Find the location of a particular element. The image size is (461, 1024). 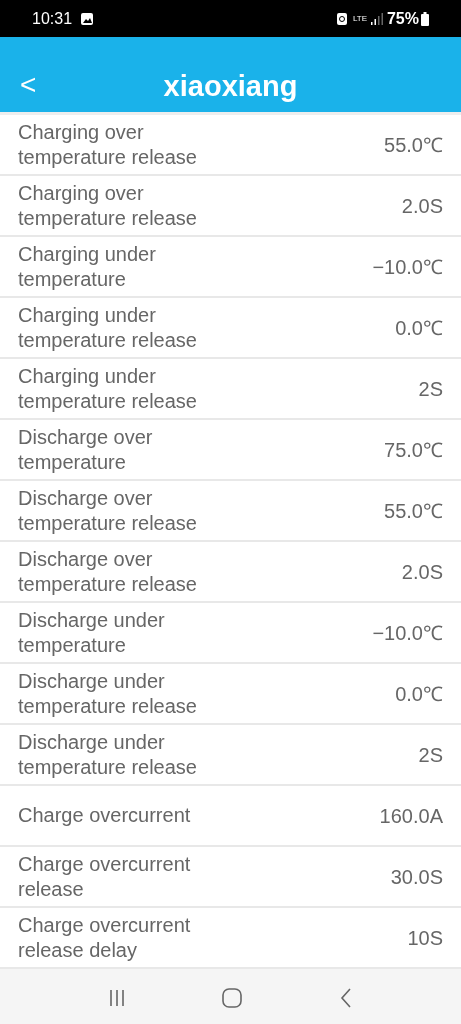

image-icon is located at coordinates (87, 18).